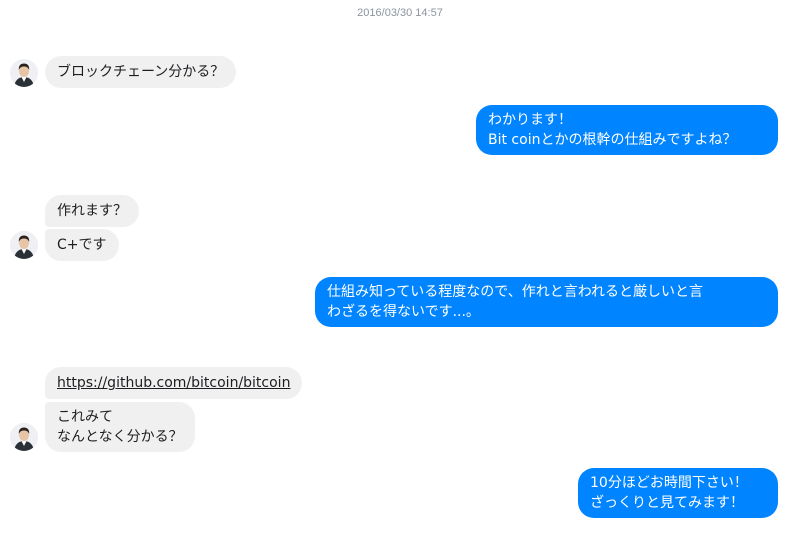  Describe the element at coordinates (515, 292) in the screenshot. I see `message-text: 仕組み知っている程度なので、作れと言われると厳しいと言` at that location.